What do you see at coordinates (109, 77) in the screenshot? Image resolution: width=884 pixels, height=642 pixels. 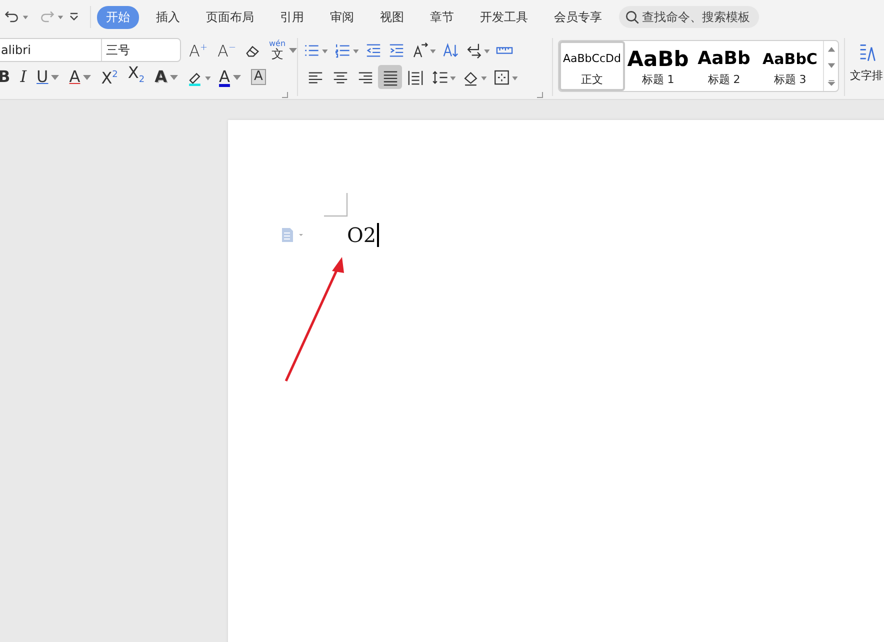 I see `superscript-button: X$^{2}$` at bounding box center [109, 77].